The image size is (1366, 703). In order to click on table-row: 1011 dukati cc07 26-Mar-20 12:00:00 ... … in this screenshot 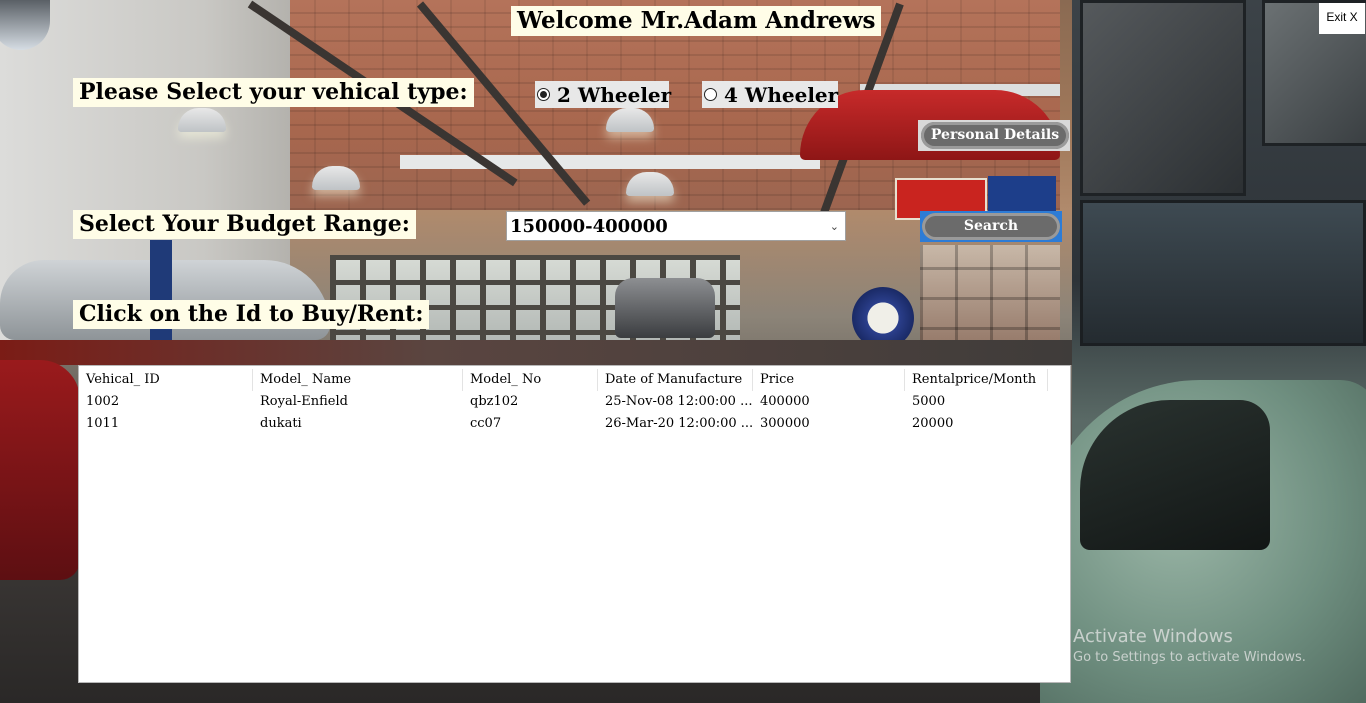, I will do `click(563, 424)`.